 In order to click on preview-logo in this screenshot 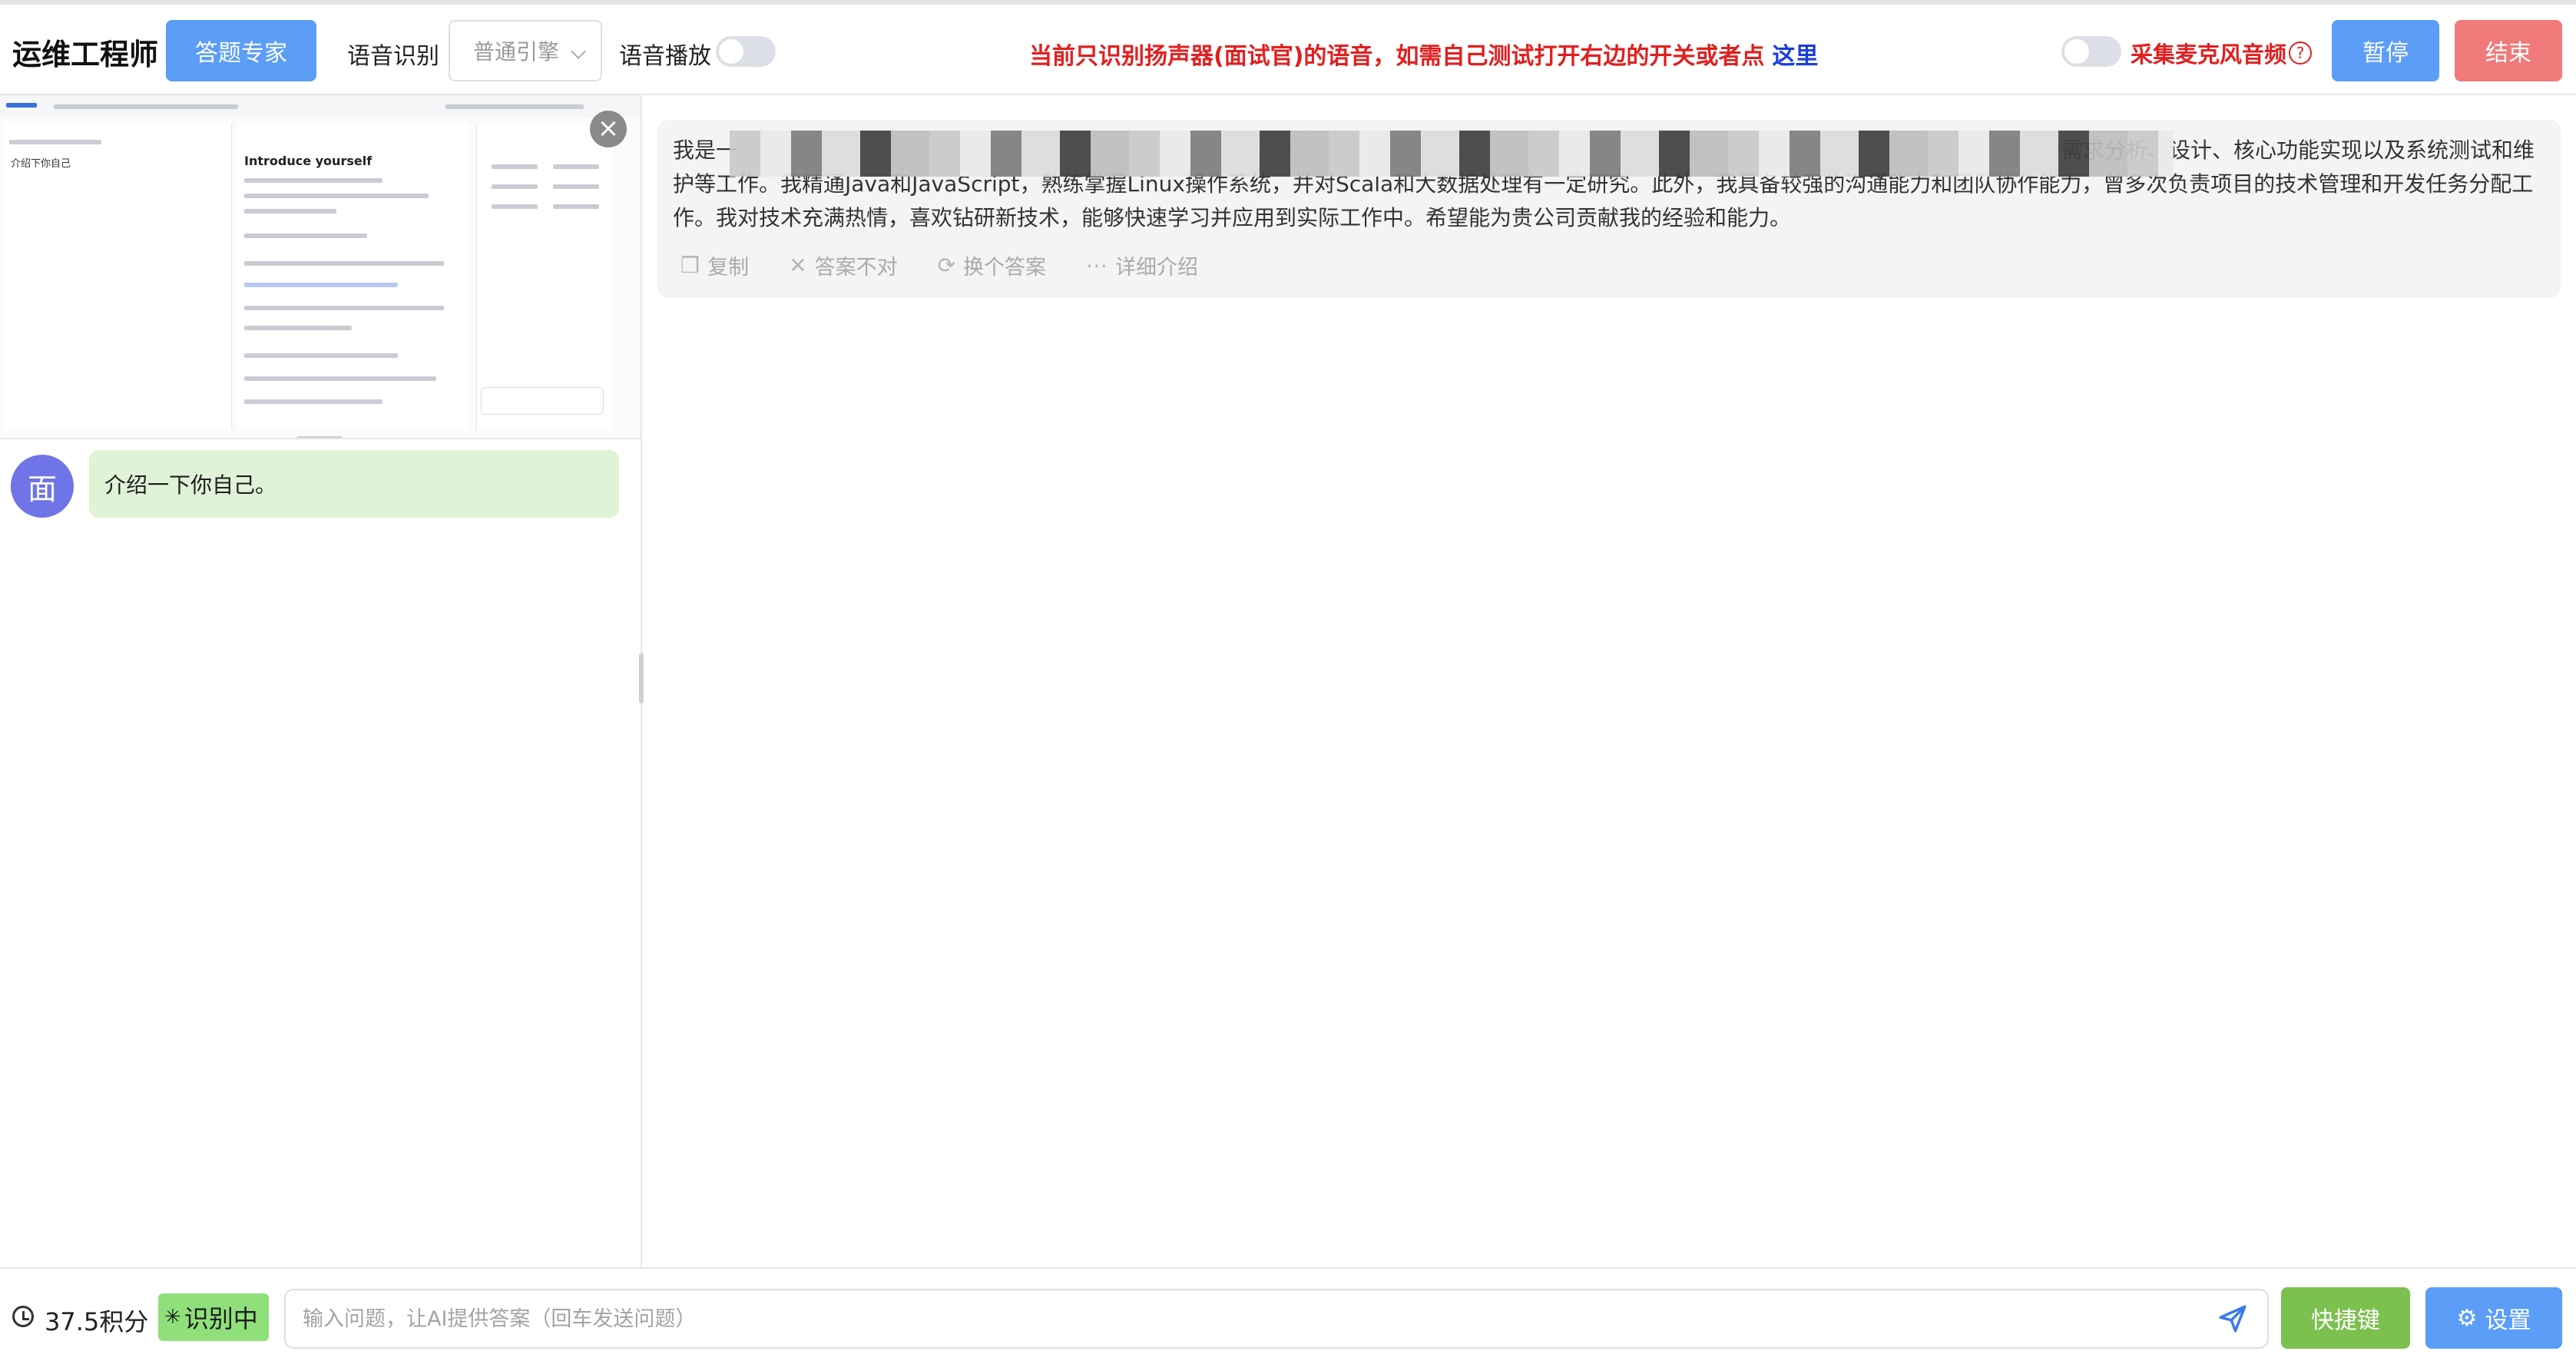, I will do `click(21, 105)`.